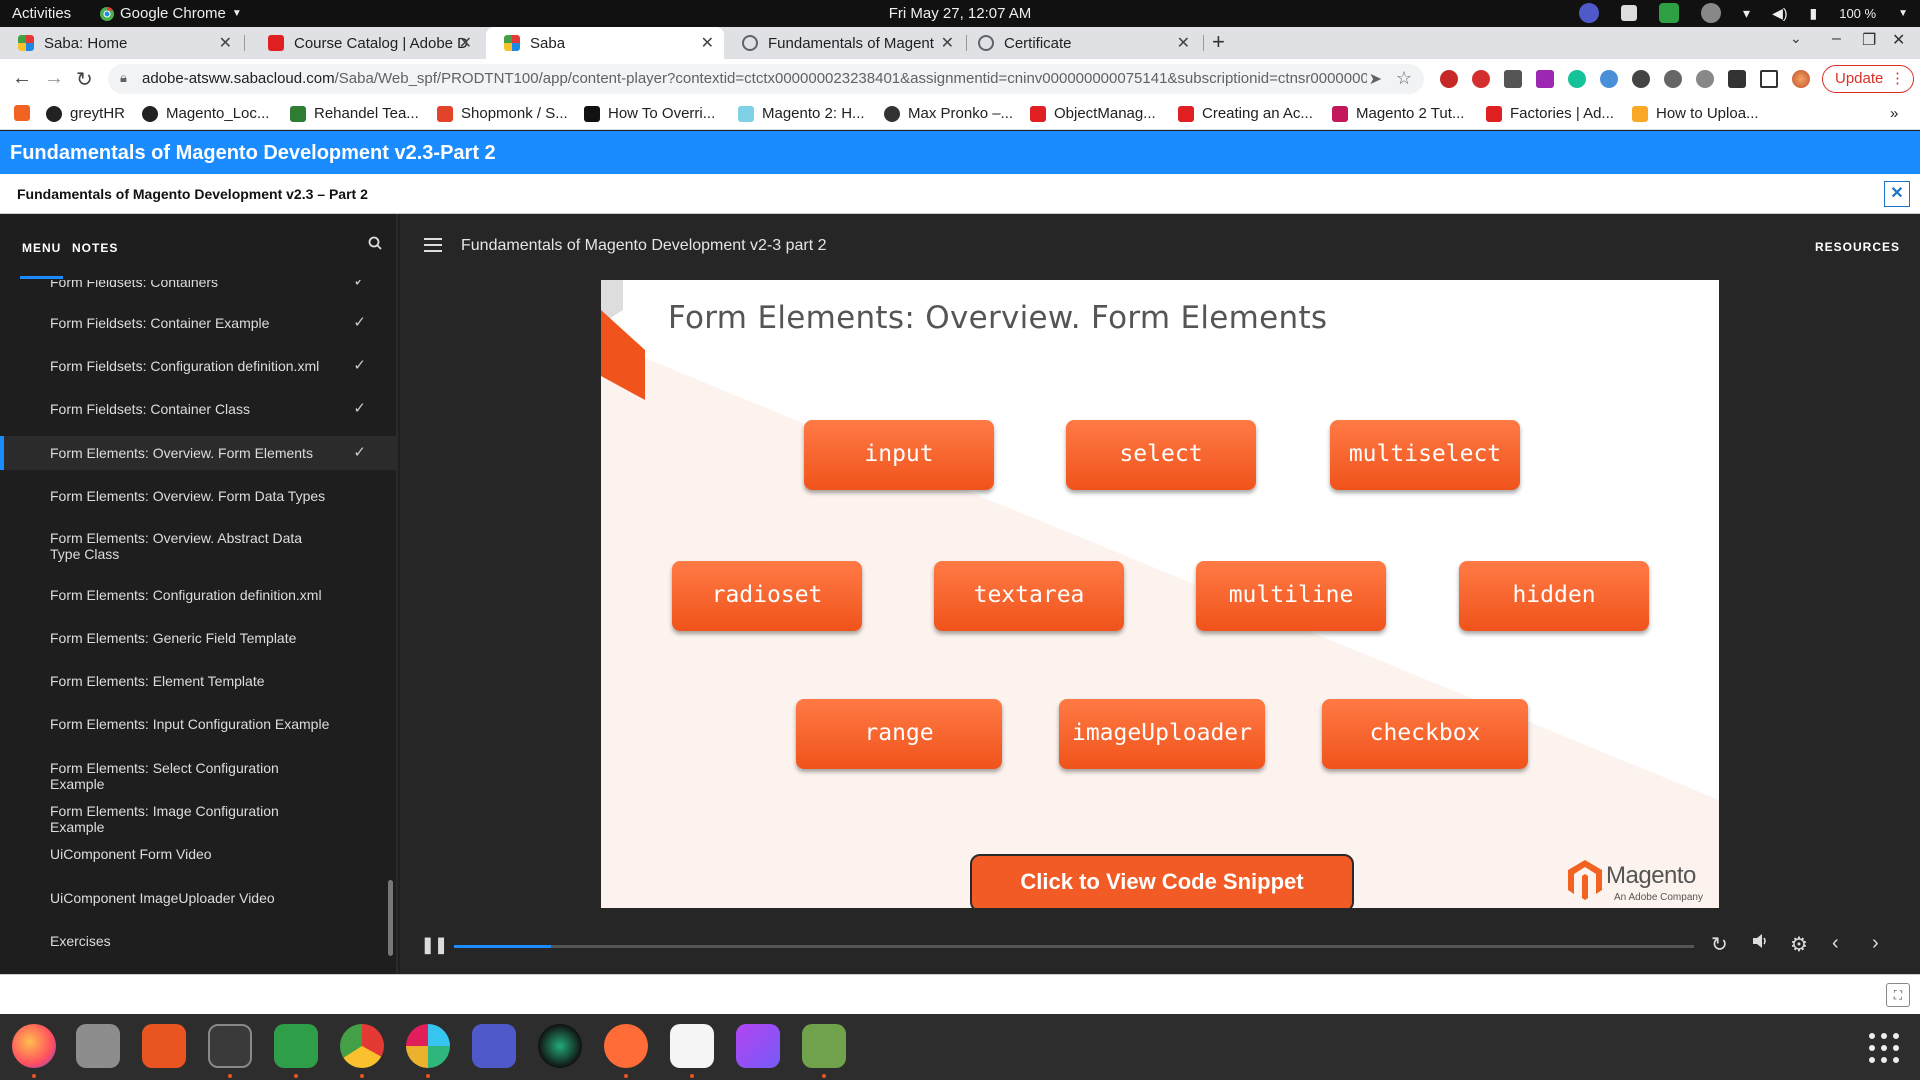 The image size is (1920, 1080). I want to click on menu-item: Exercises, so click(198, 941).